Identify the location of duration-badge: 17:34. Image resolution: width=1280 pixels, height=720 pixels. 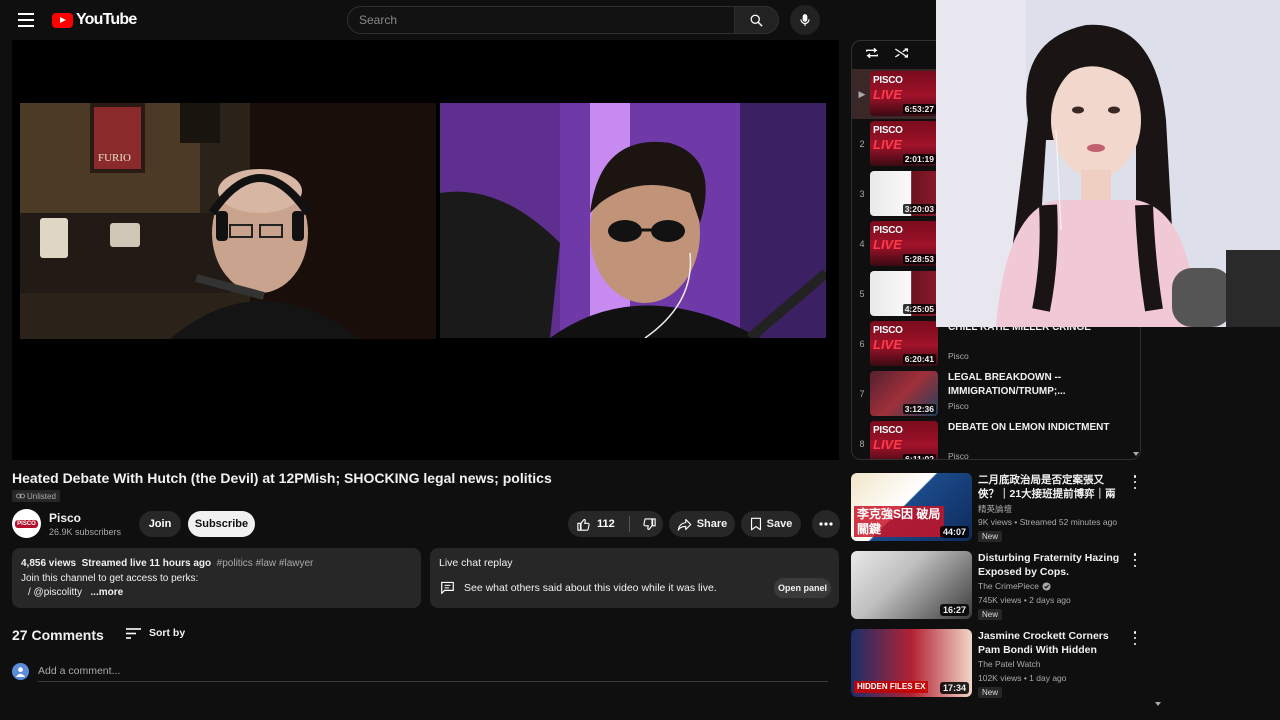
(954, 688).